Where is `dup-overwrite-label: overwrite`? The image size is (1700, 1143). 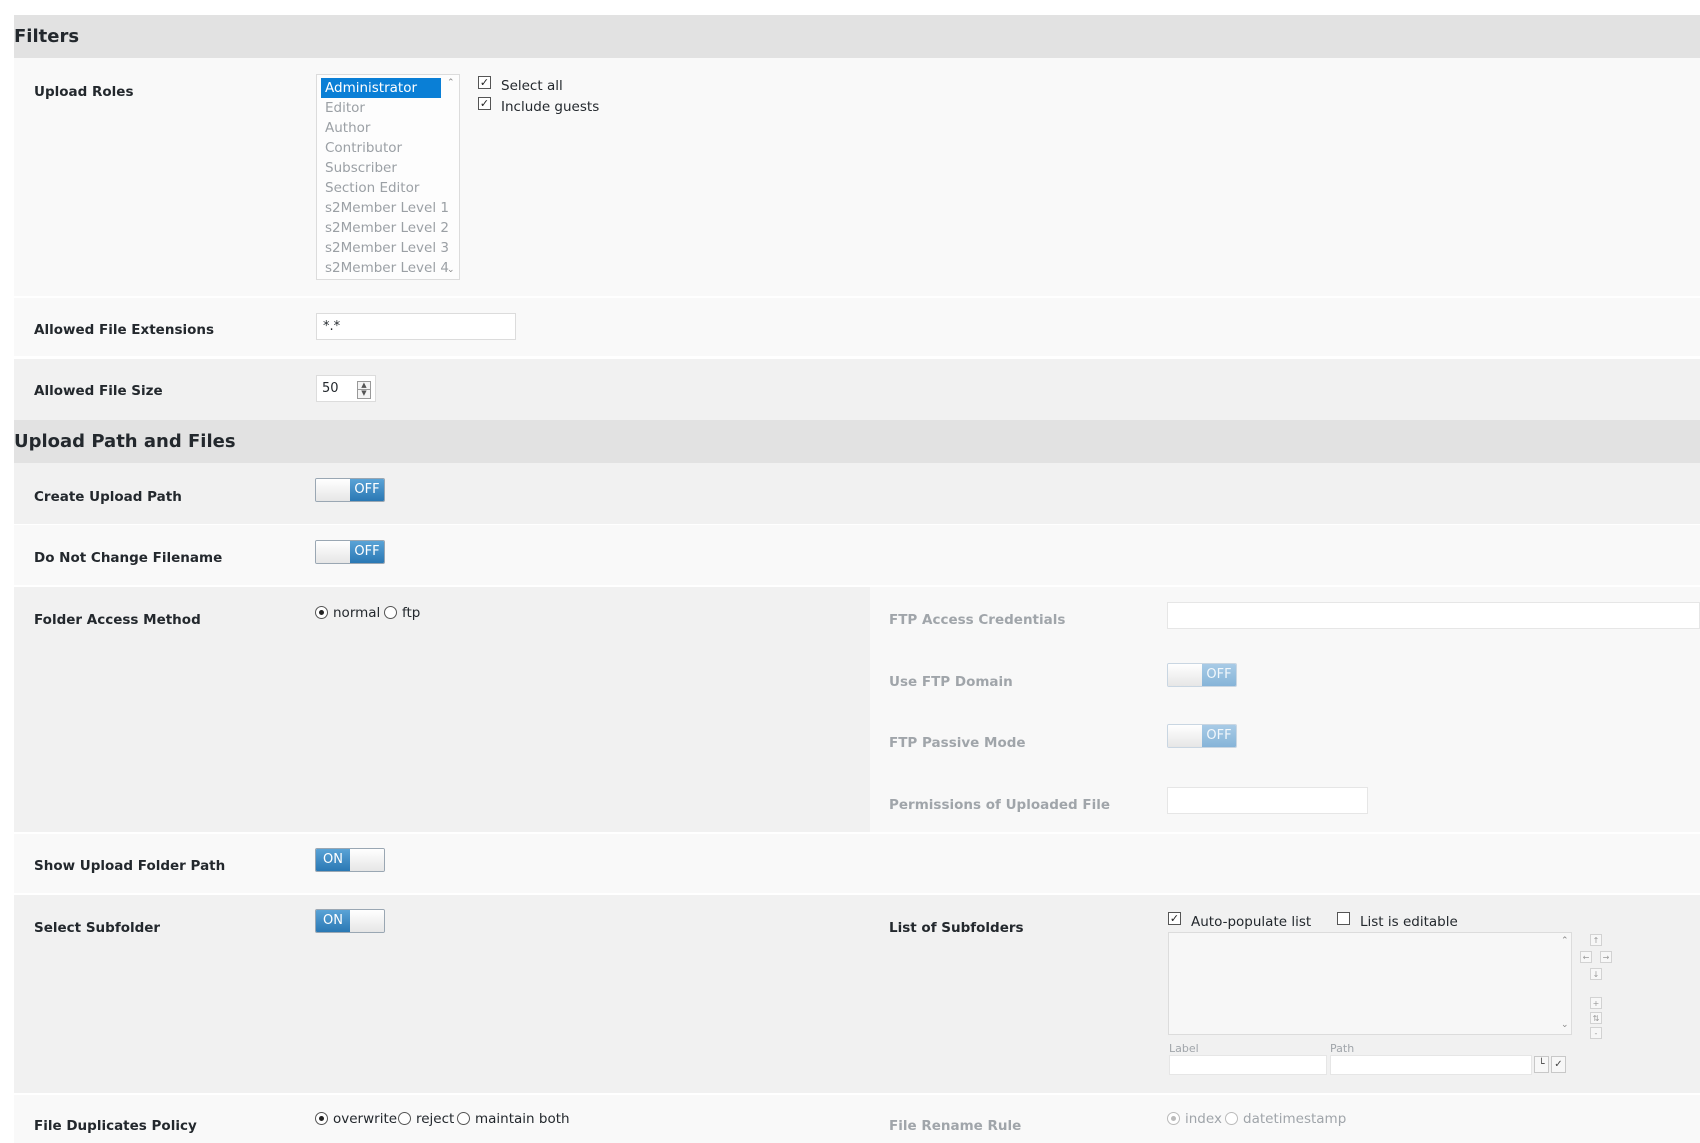 dup-overwrite-label: overwrite is located at coordinates (365, 1119).